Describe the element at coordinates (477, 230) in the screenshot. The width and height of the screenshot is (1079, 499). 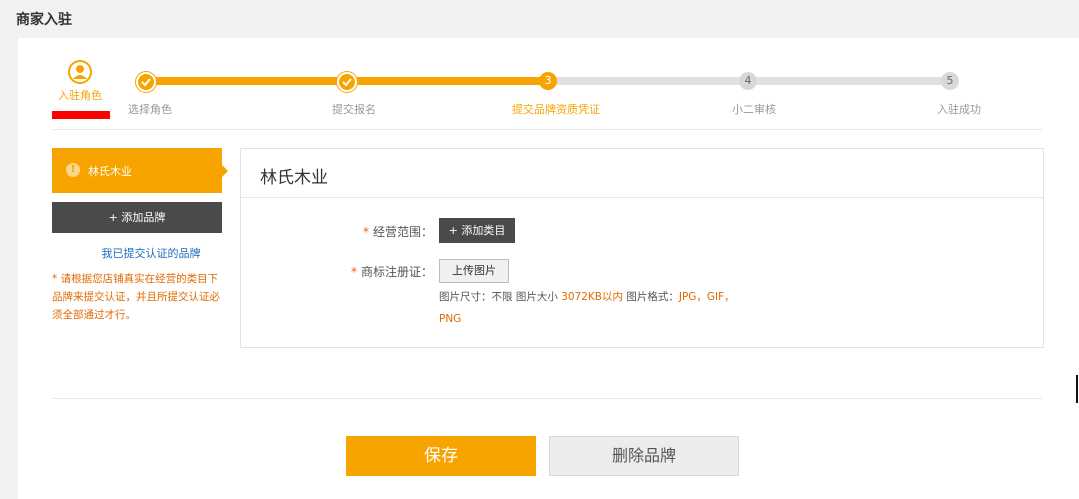
I see `add-category-button: + 添加类目` at that location.